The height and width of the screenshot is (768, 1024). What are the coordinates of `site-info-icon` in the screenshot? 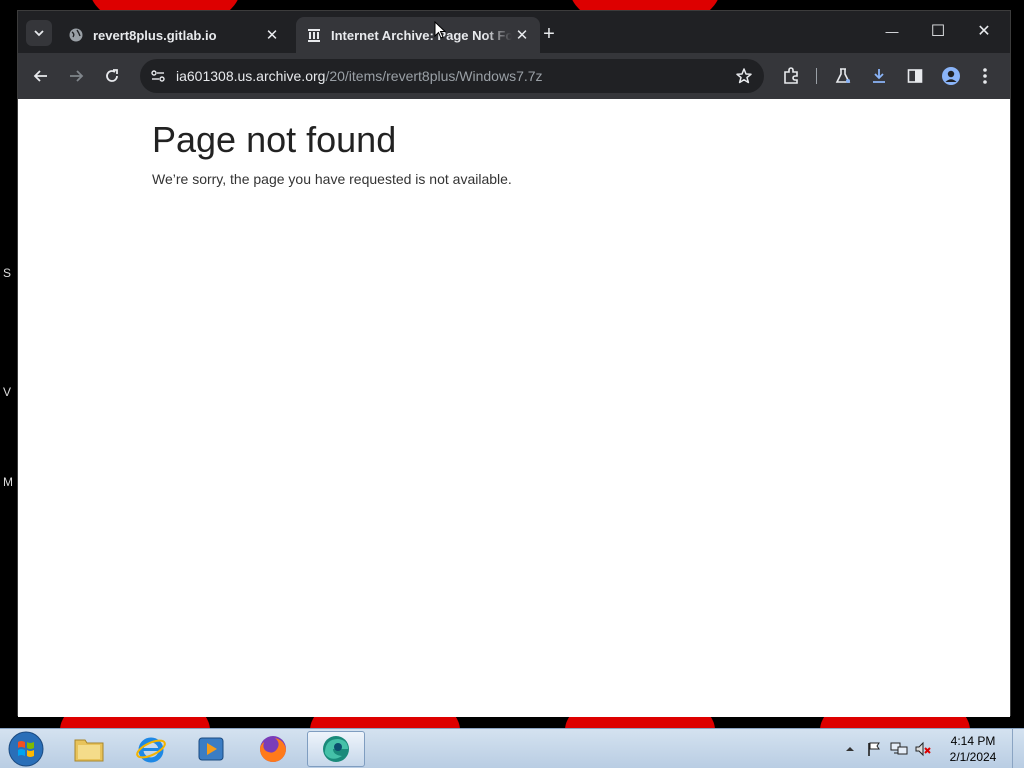 It's located at (158, 76).